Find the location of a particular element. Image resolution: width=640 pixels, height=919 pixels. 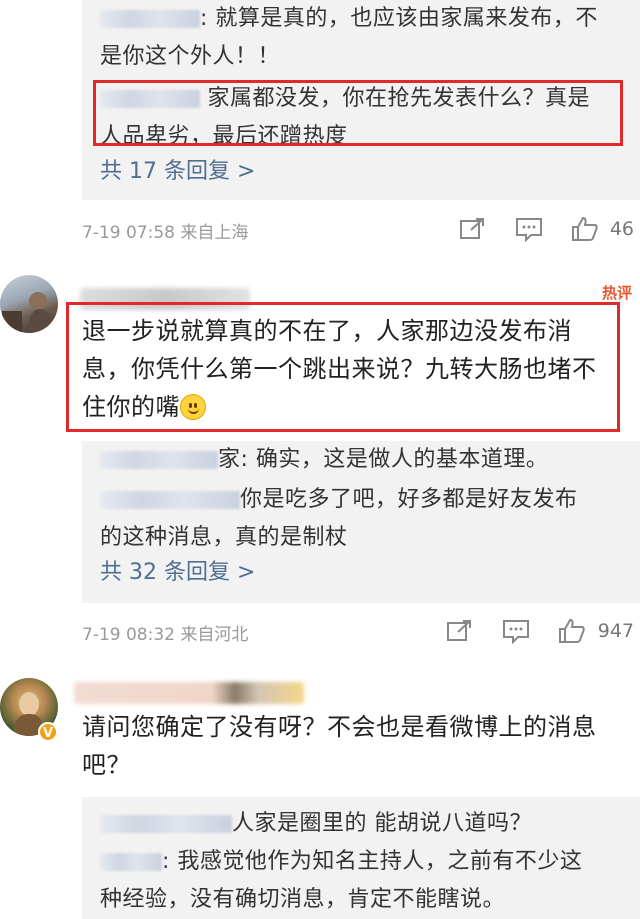

reply-item: 家: 确实，这是做人的基本道理。 is located at coordinates (365, 460).